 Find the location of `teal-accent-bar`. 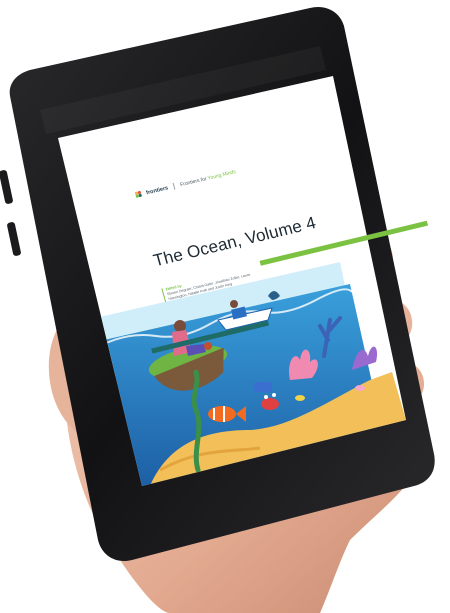

teal-accent-bar is located at coordinates (210, 337).